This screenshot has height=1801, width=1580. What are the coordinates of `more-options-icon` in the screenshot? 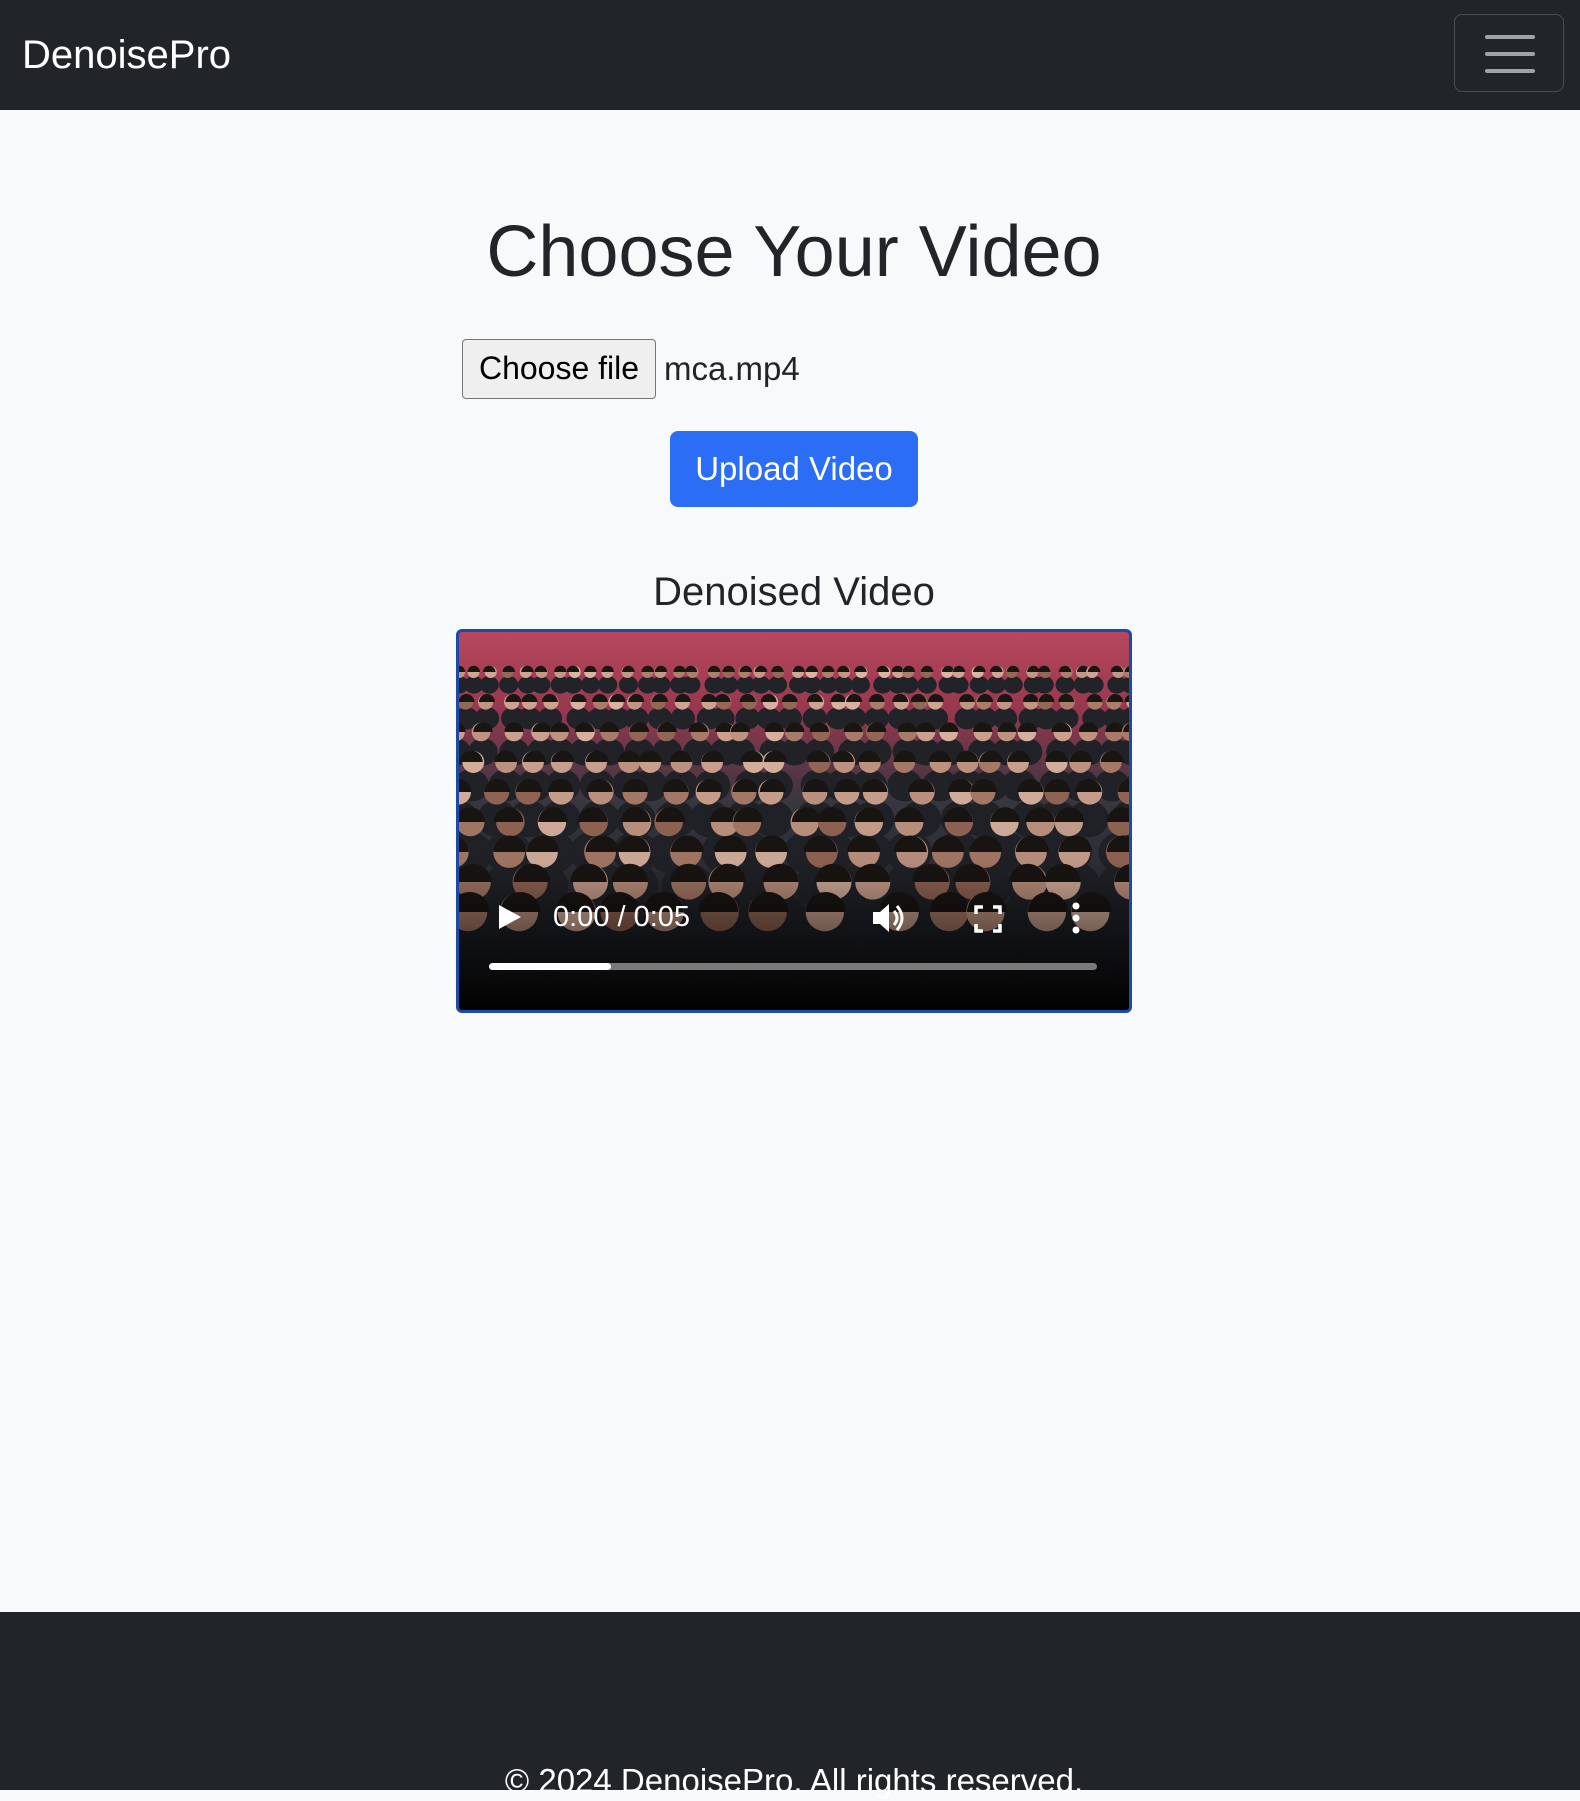 It's located at (1076, 918).